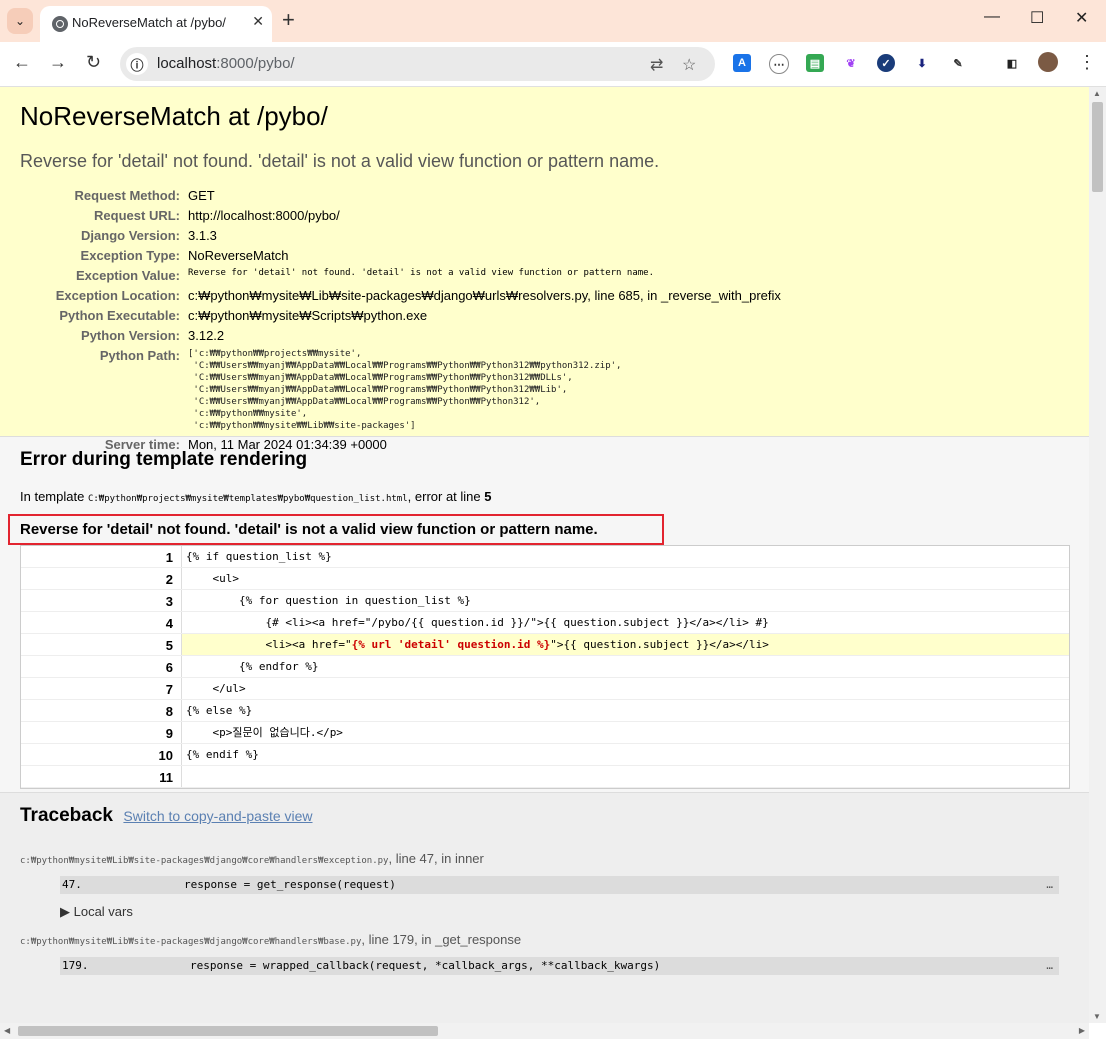  I want to click on url-text: localhost:8000/pybo/, so click(226, 63).